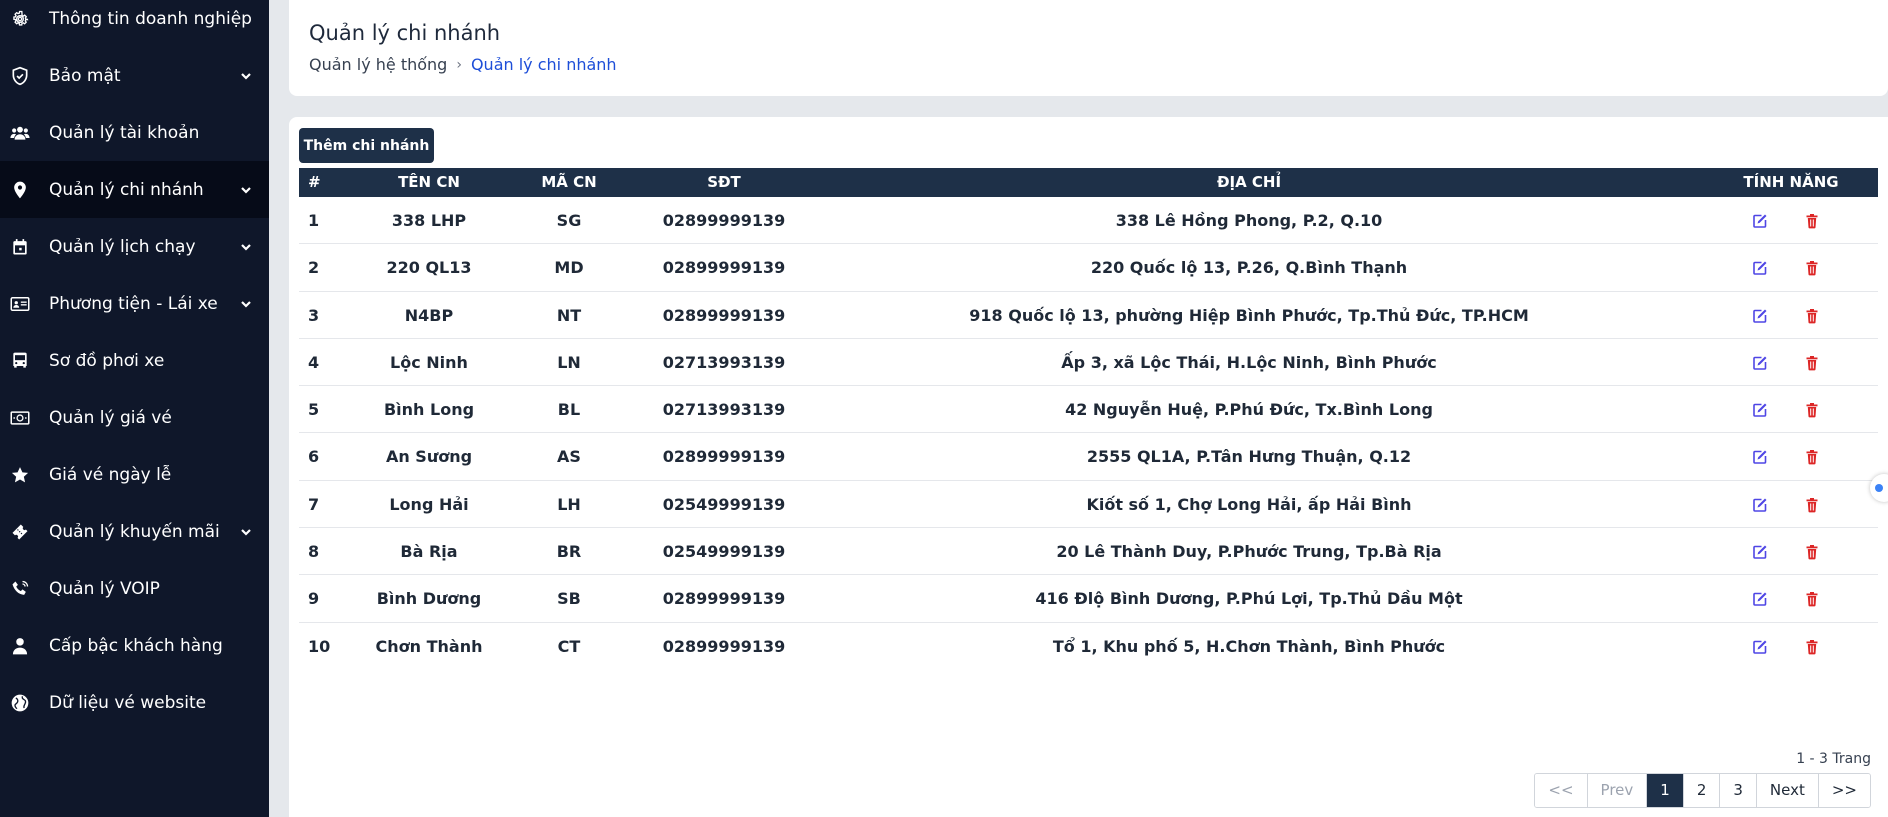 This screenshot has width=1888, height=817. What do you see at coordinates (314, 220) in the screenshot?
I see `cell-index: 1` at bounding box center [314, 220].